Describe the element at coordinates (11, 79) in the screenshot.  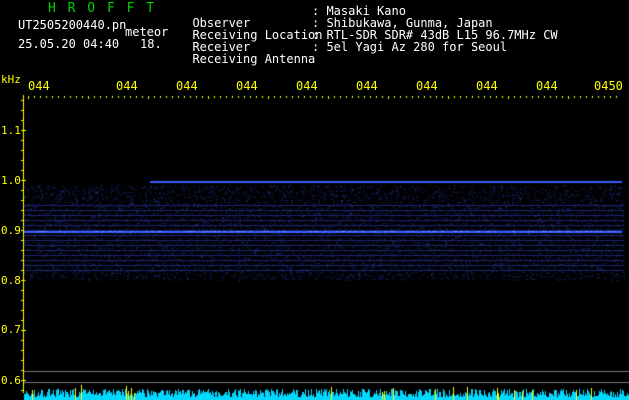
I see `frequency-unit-label: kHz` at that location.